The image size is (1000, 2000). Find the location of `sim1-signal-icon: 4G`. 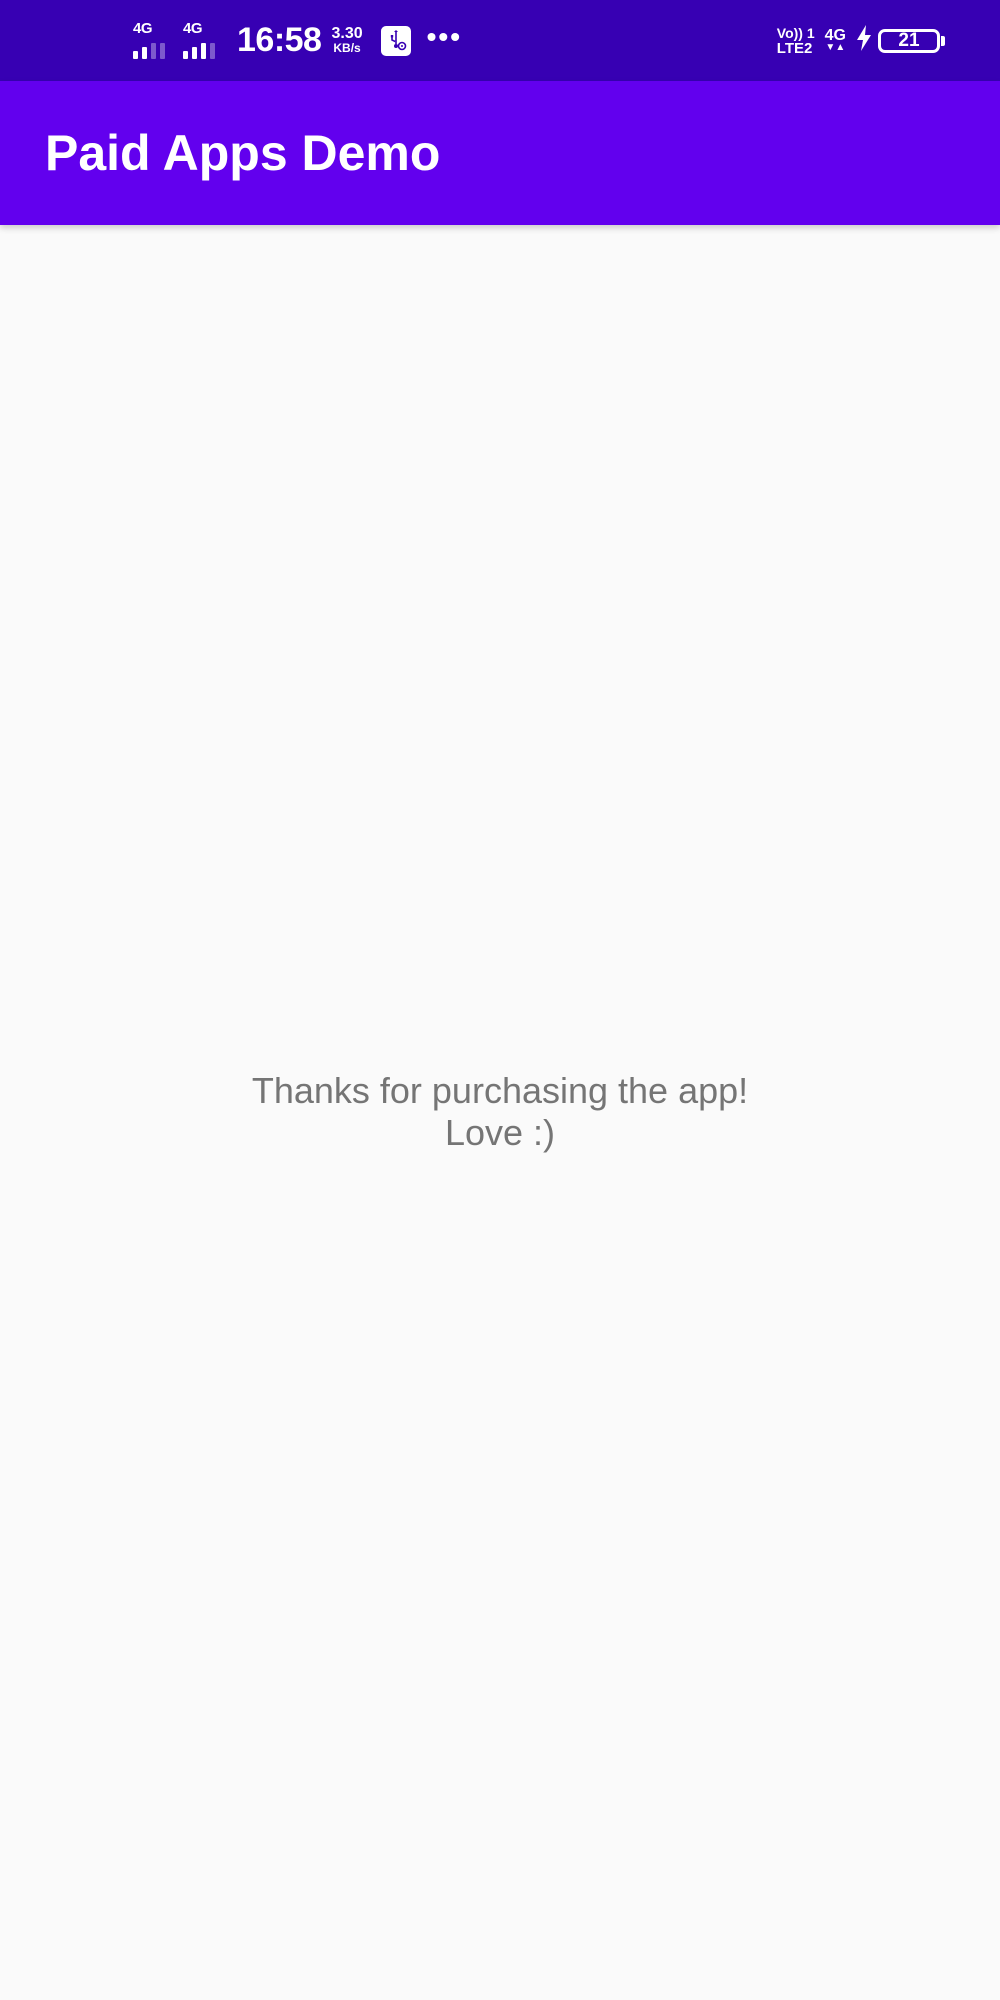

sim1-signal-icon: 4G is located at coordinates (154, 41).